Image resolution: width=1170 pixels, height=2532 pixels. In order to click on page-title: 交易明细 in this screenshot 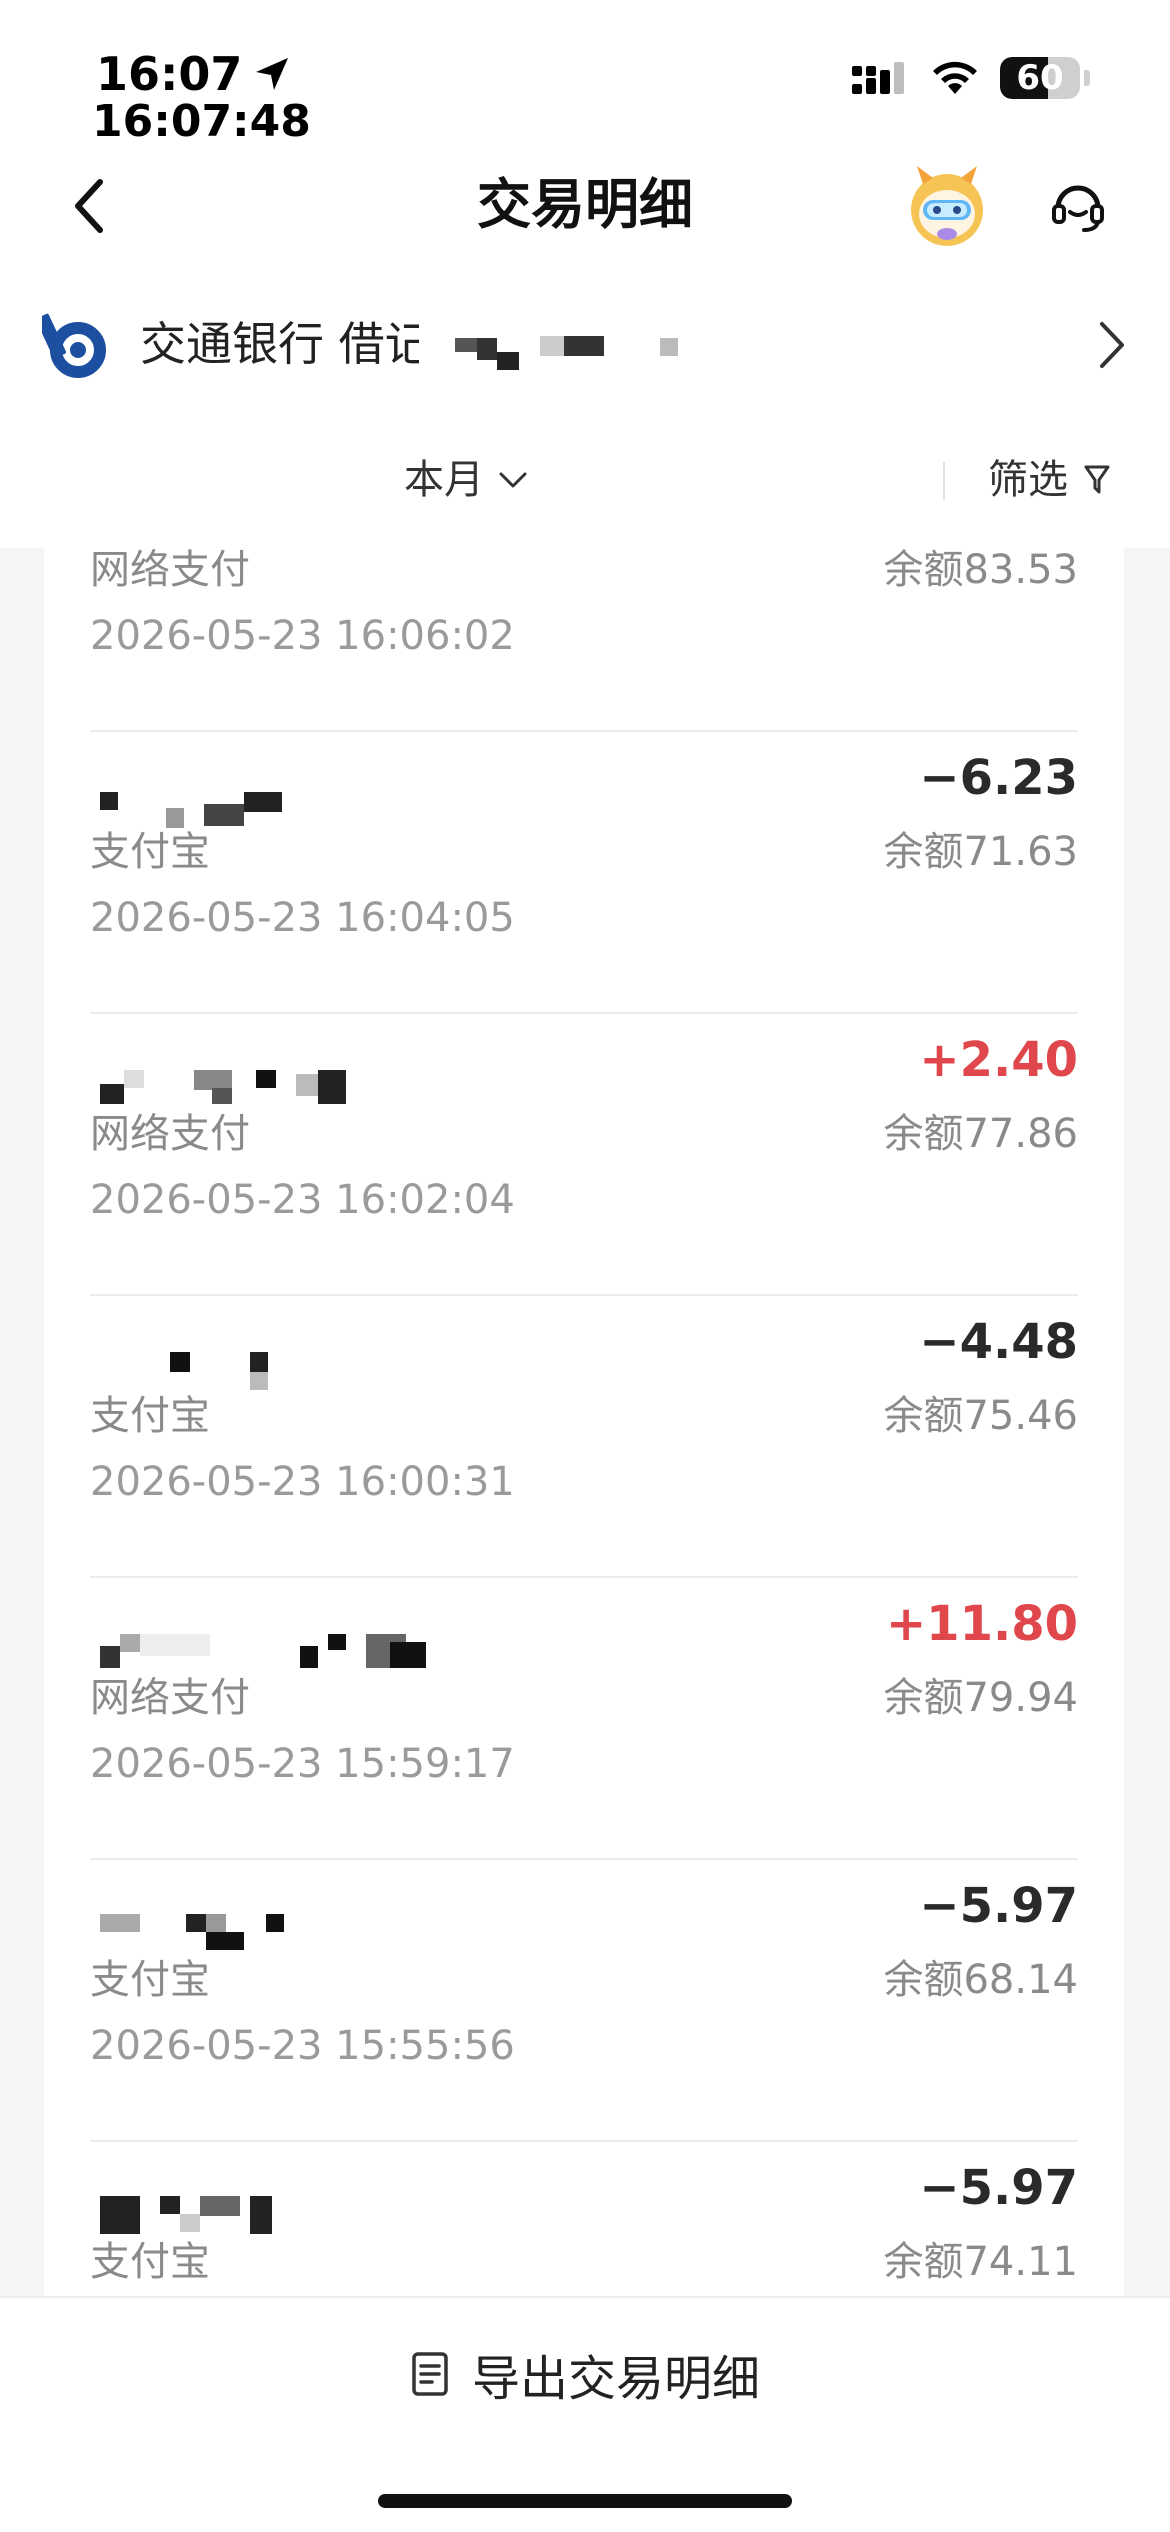, I will do `click(585, 204)`.